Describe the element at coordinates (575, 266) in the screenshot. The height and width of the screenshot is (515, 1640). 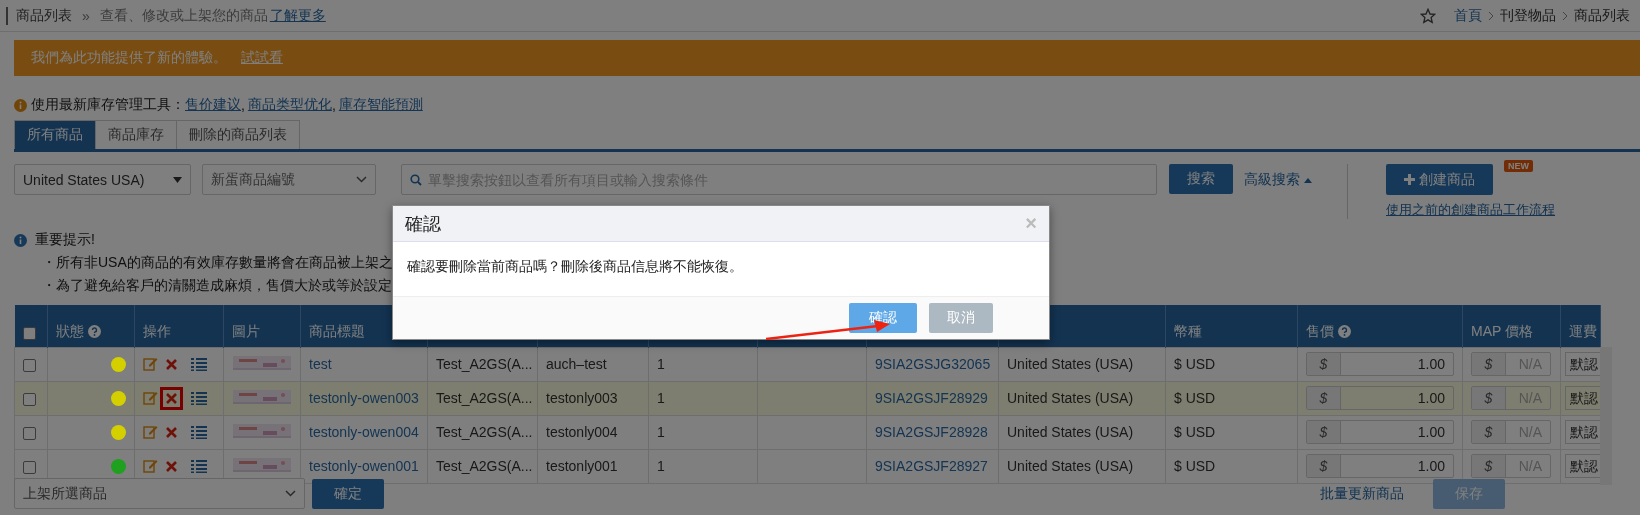
I see `dialog-message: 確認要刪除當前商品嗎？刪除後商品信息將不能恢復。` at that location.